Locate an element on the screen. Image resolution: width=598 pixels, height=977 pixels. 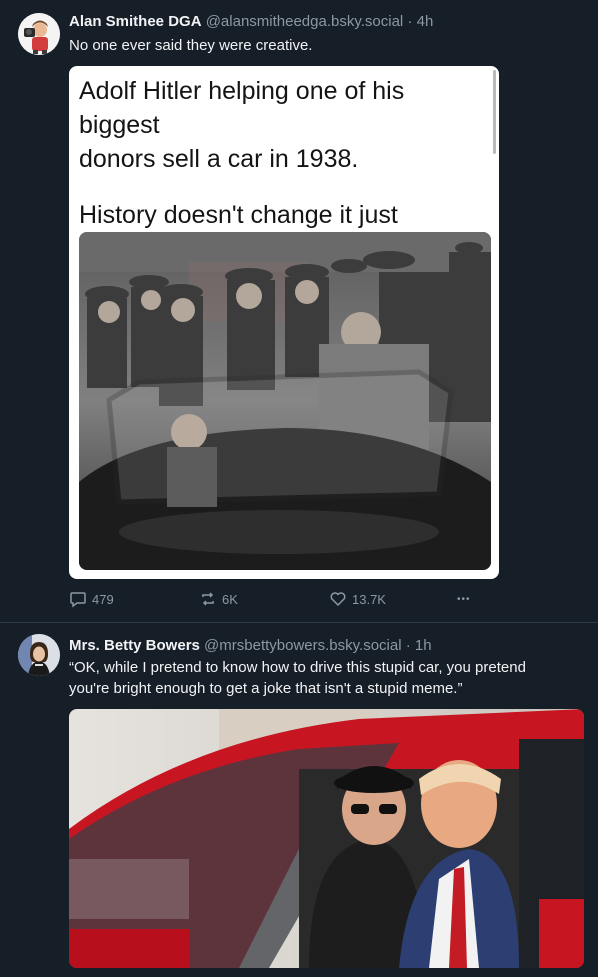
author-handle: @alansmitheedga.bsky.social is located at coordinates (305, 21).